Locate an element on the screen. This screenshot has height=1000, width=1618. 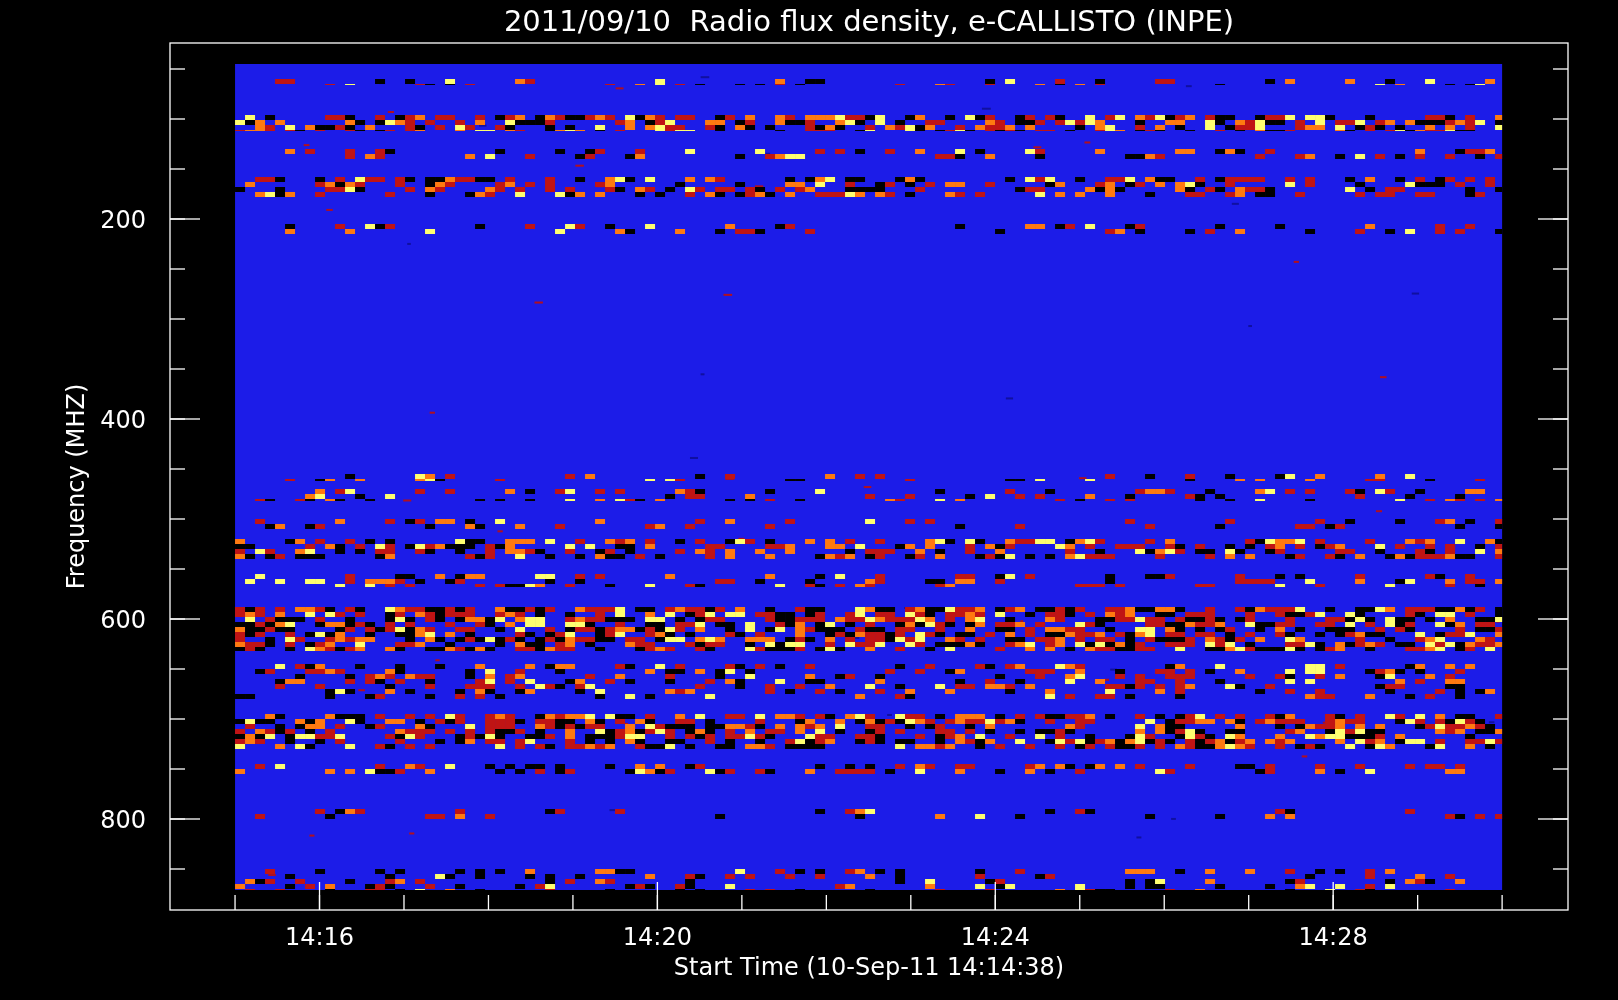
y-tick-label: 800 is located at coordinates (123, 820).